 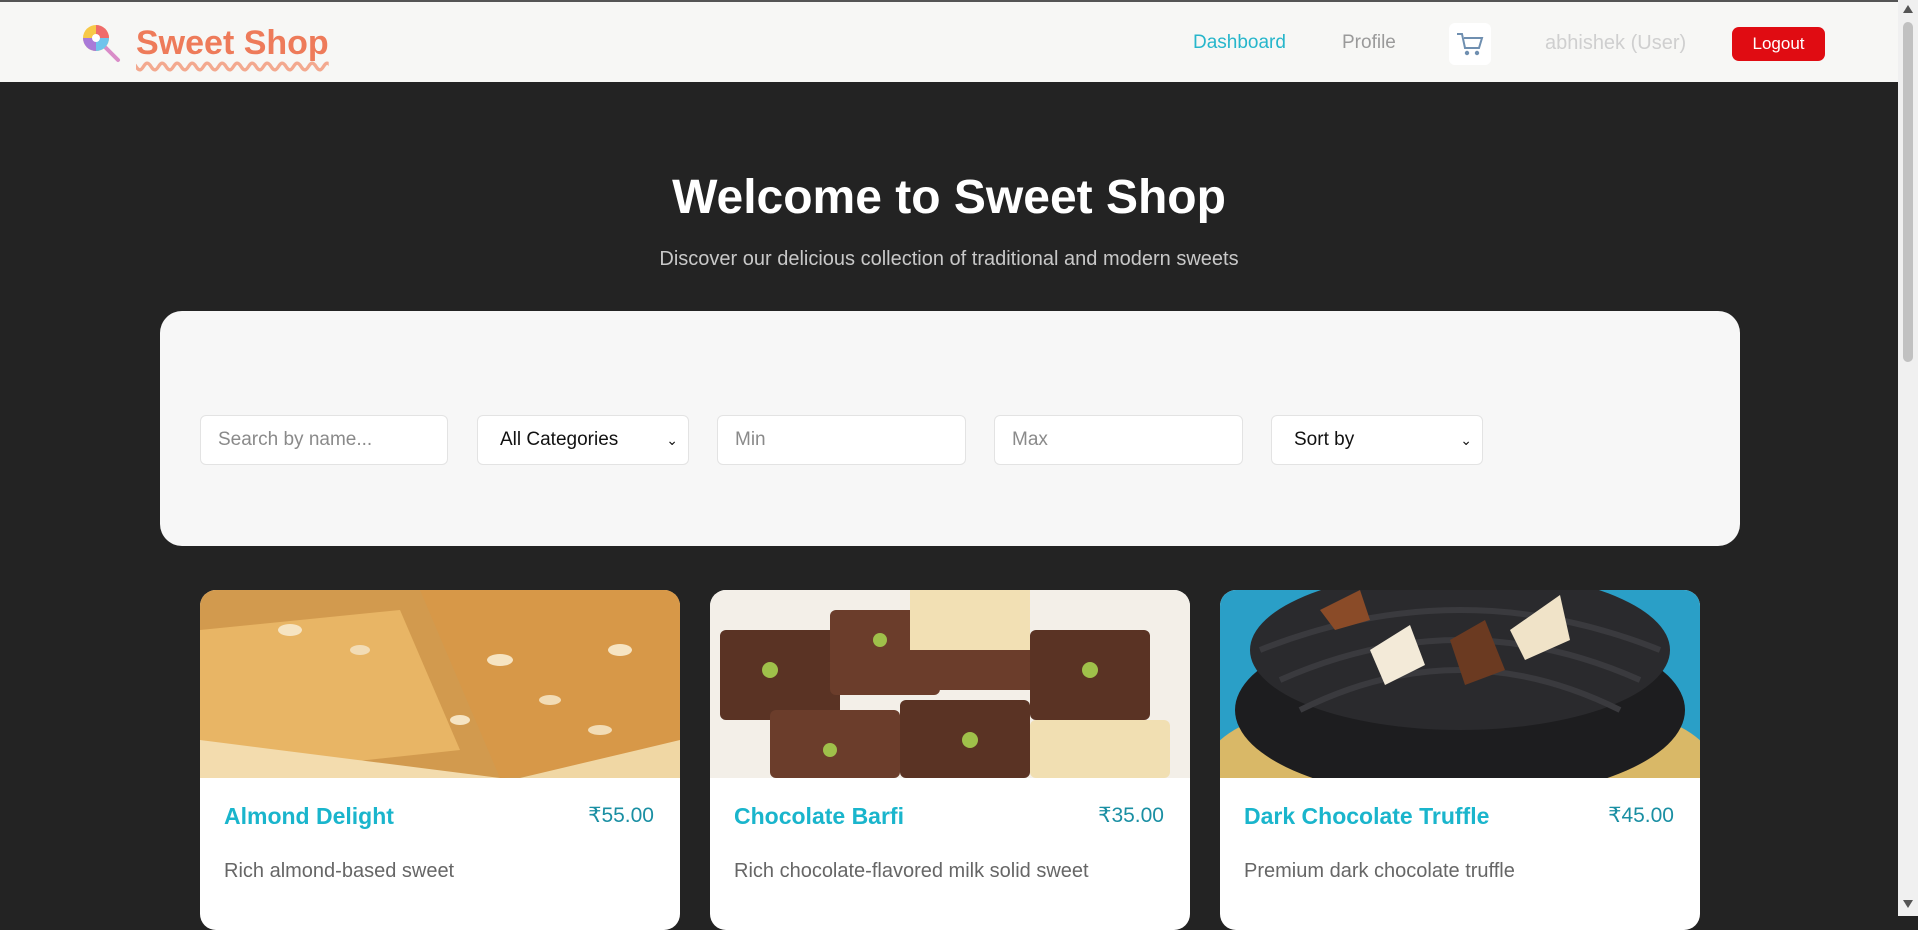 I want to click on cart-button, so click(x=1470, y=44).